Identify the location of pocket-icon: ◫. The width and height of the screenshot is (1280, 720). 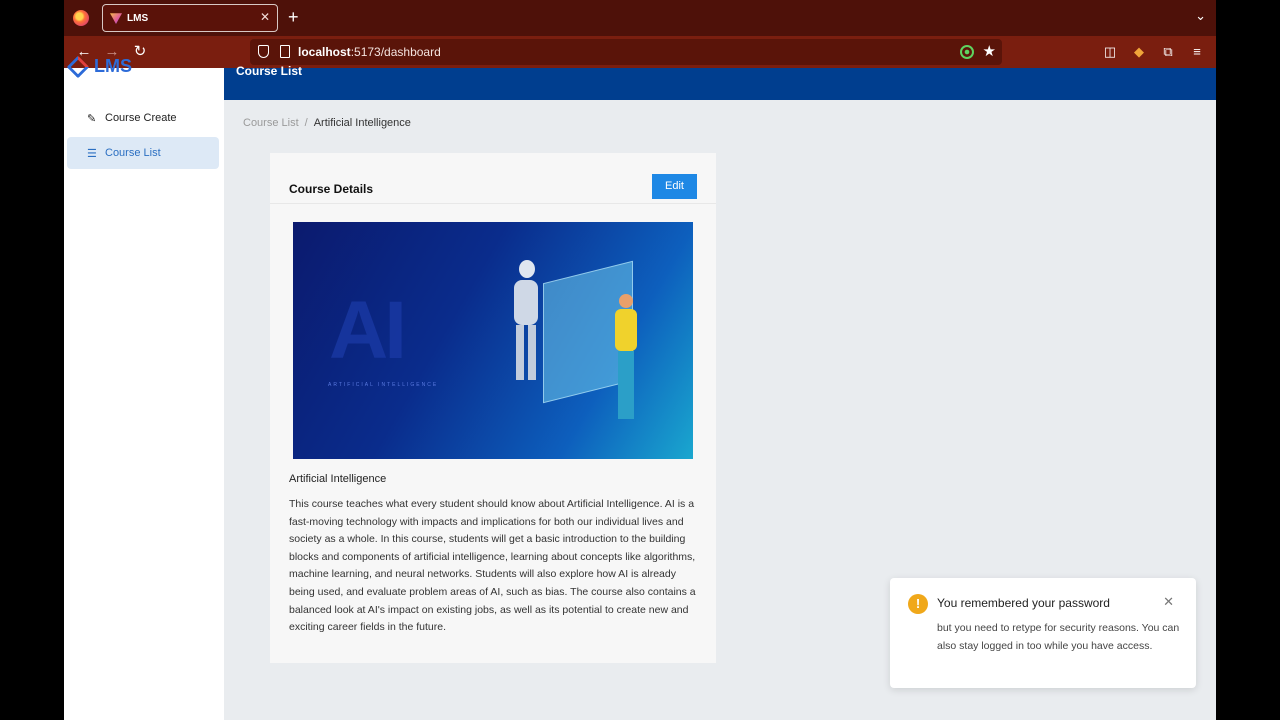
(1110, 52).